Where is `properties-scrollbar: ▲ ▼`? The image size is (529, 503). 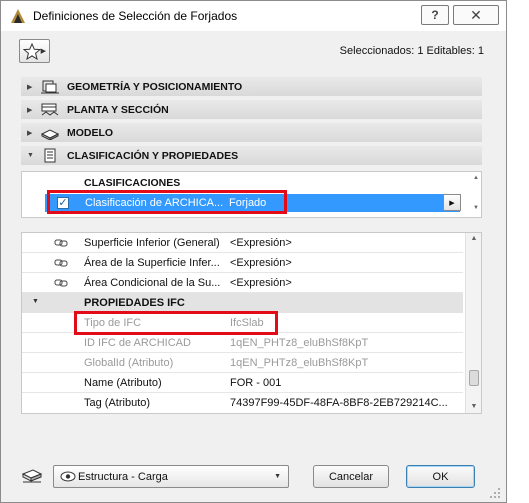 properties-scrollbar: ▲ ▼ is located at coordinates (473, 323).